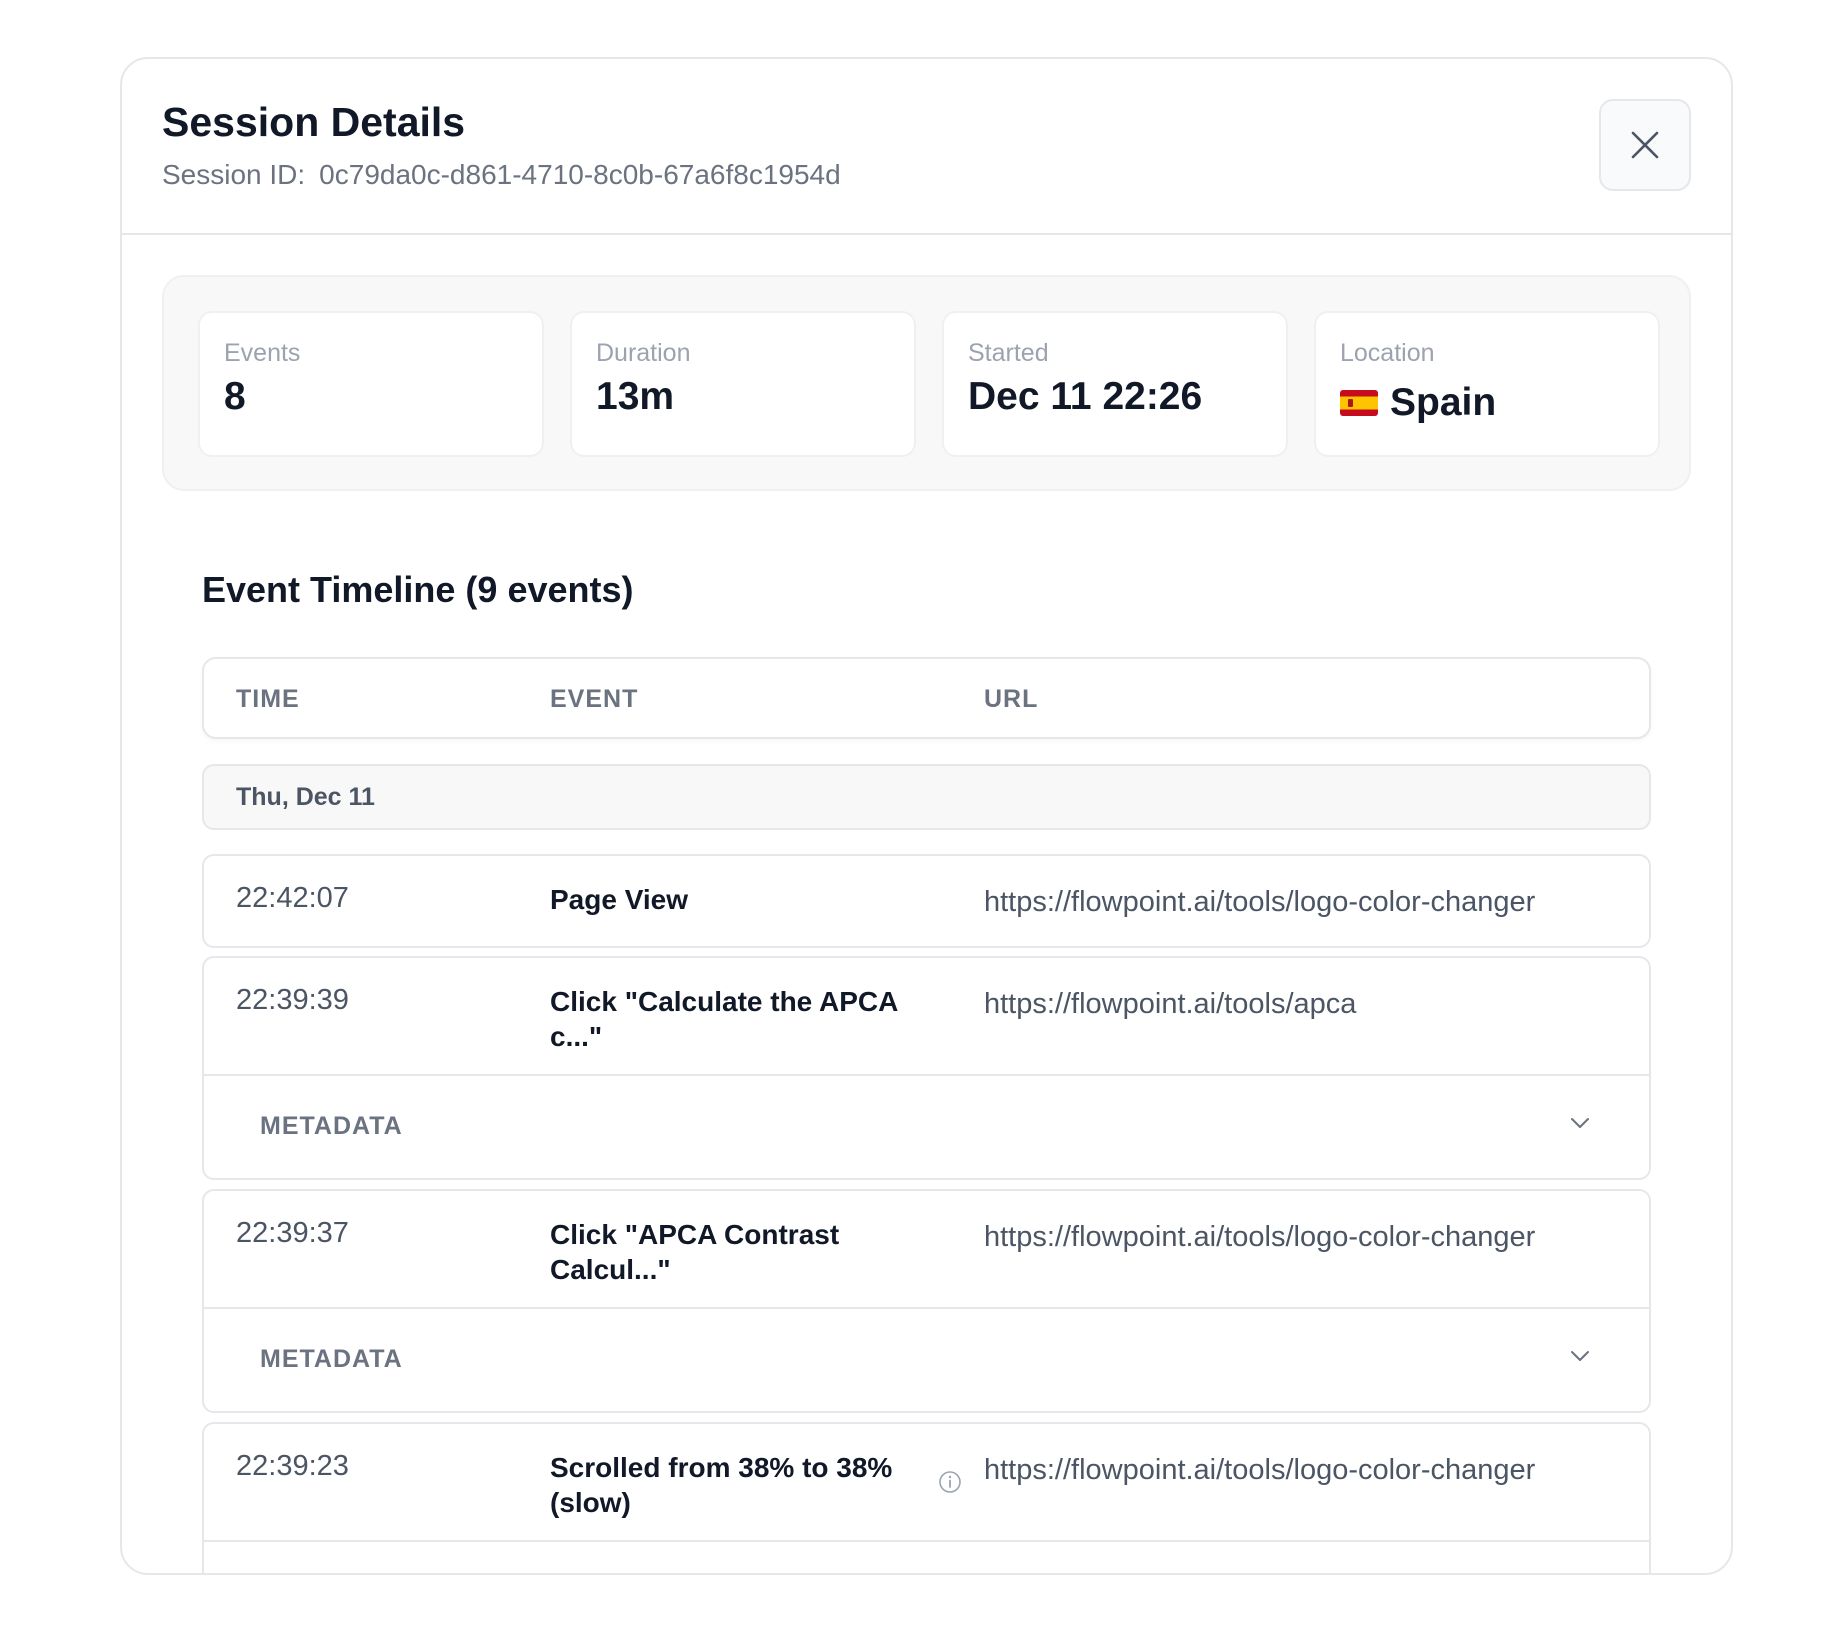  I want to click on event-time: 22:39:37, so click(292, 1233).